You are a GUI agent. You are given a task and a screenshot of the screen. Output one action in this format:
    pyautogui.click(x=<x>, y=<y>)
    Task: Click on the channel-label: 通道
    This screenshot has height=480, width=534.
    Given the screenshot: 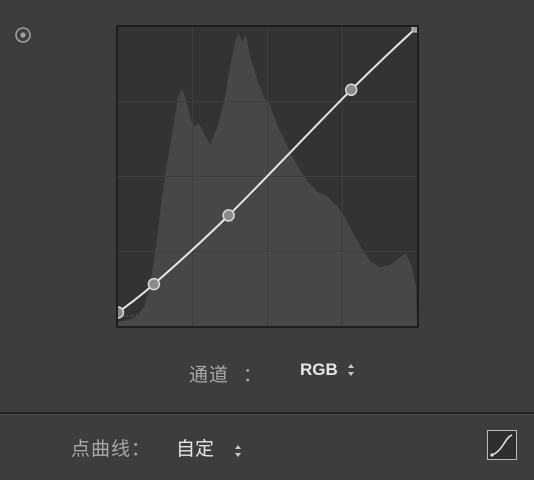 What is the action you would take?
    pyautogui.click(x=209, y=375)
    